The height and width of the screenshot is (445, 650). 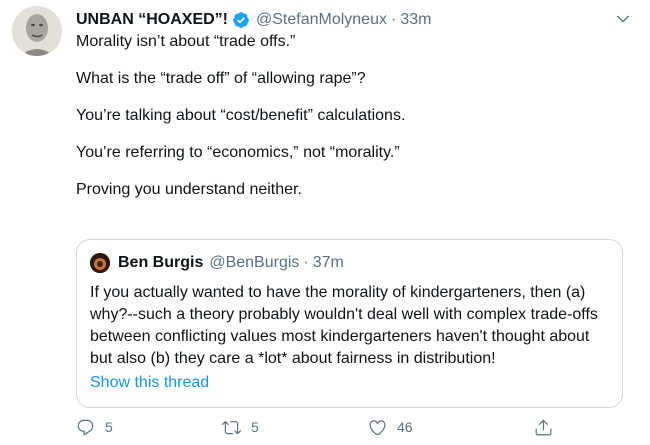 I want to click on author-display-name: UNBAN “HOAXED”!, so click(x=152, y=20).